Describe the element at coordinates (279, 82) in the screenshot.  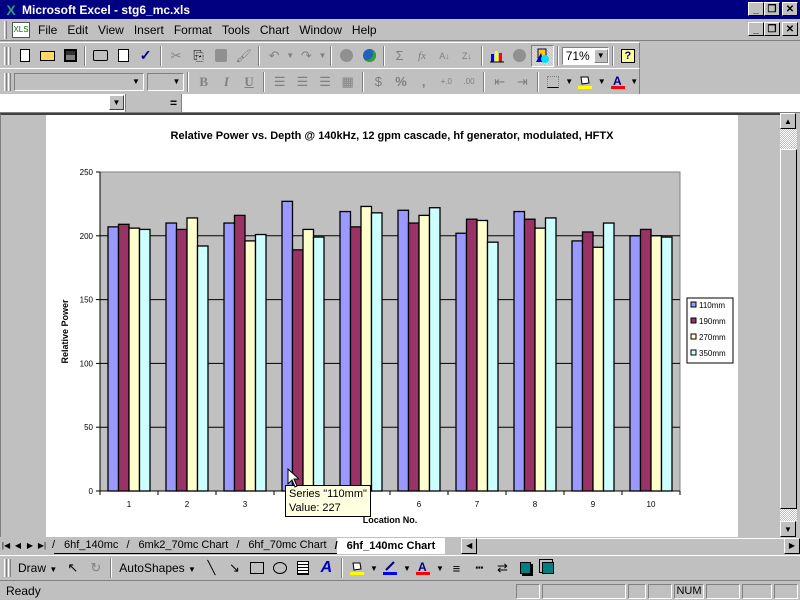
I see `align-left-button: ☰` at that location.